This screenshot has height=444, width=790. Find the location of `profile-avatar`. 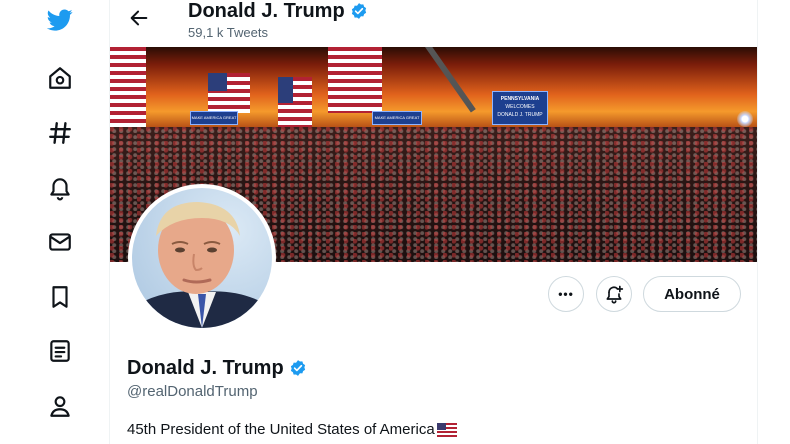

profile-avatar is located at coordinates (202, 258).